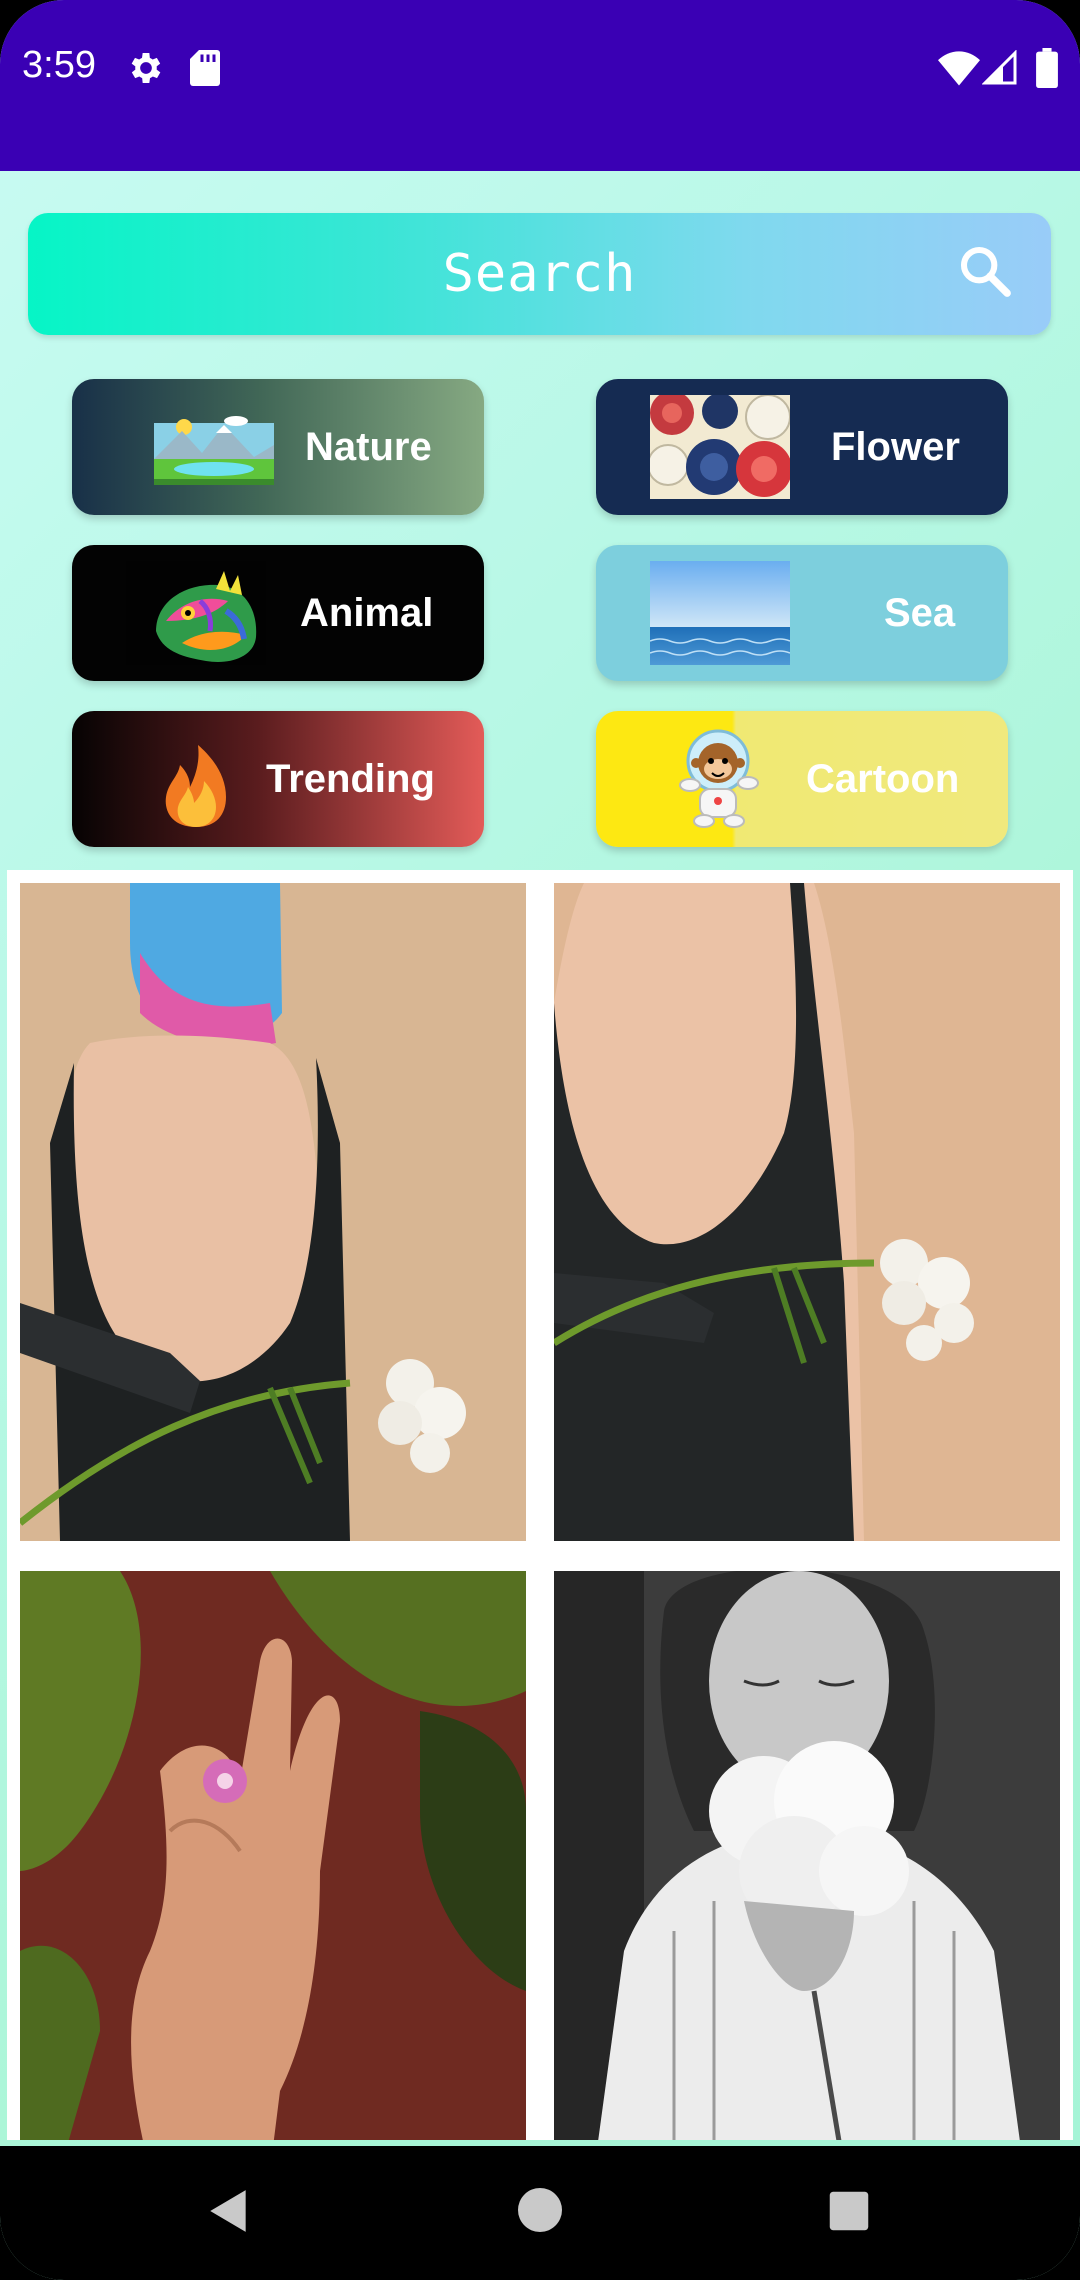 Image resolution: width=1080 pixels, height=2280 pixels. I want to click on category-trending-button: Trending, so click(278, 779).